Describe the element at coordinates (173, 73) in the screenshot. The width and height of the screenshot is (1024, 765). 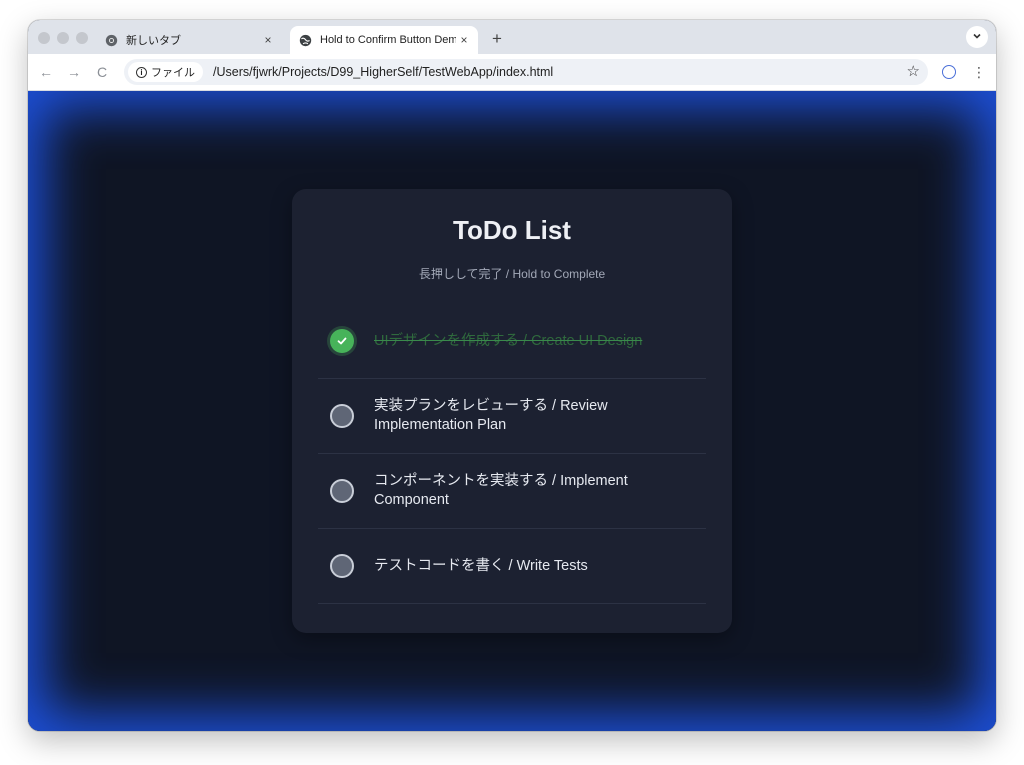
I see `scheme-label: ファイル` at that location.